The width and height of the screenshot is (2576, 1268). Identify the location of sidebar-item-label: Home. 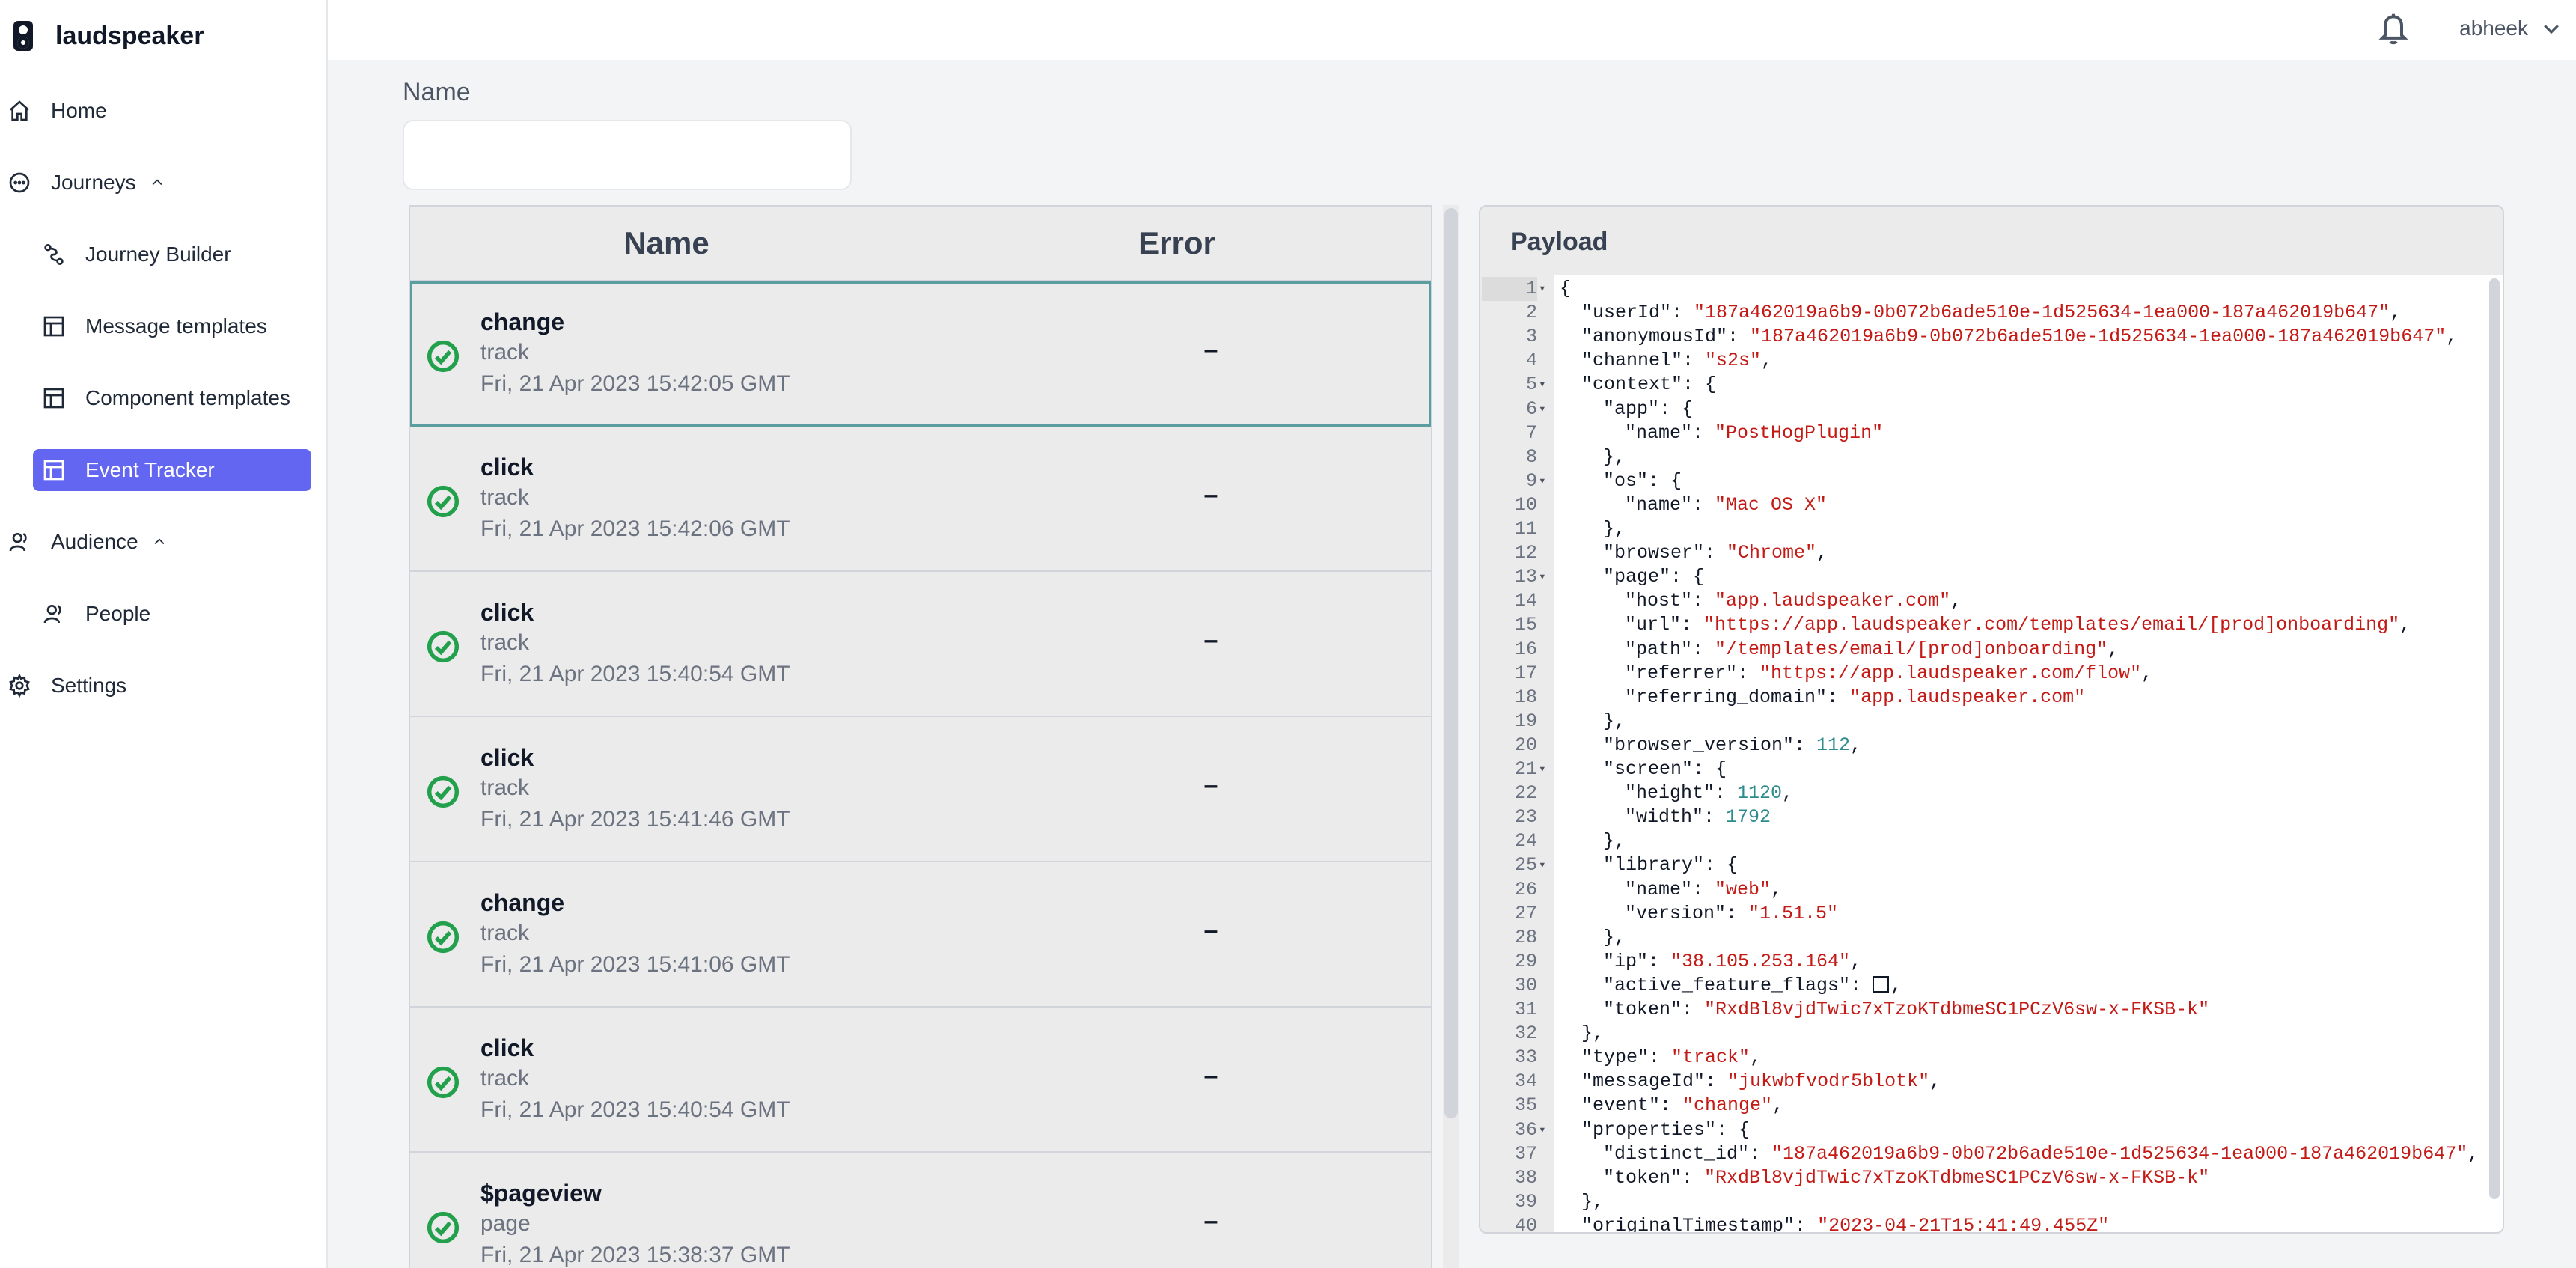
(79, 110).